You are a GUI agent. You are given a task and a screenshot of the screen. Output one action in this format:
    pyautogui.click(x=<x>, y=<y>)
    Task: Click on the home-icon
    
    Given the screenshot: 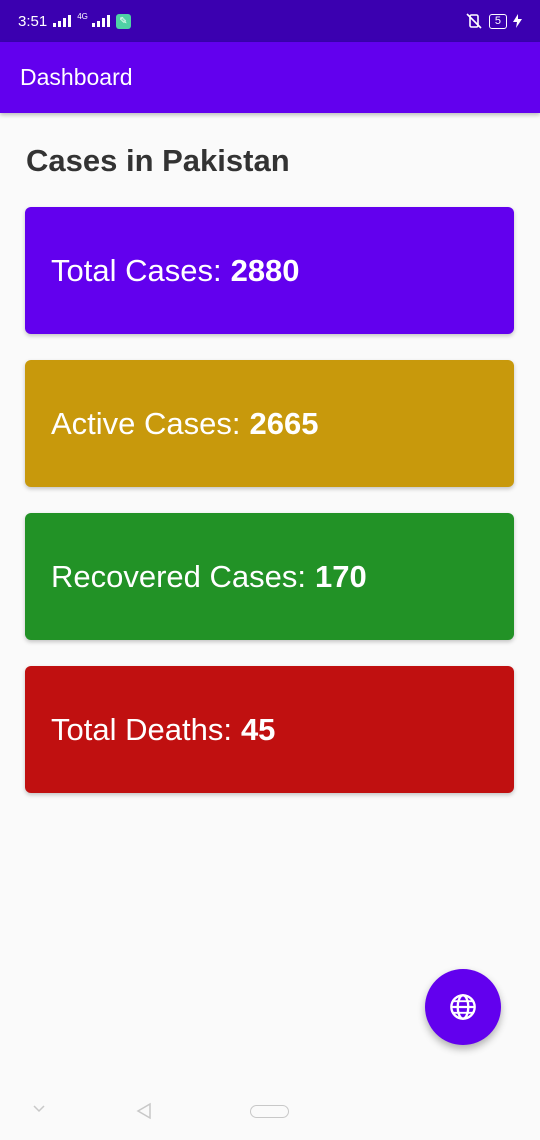 What is the action you would take?
    pyautogui.click(x=269, y=1111)
    